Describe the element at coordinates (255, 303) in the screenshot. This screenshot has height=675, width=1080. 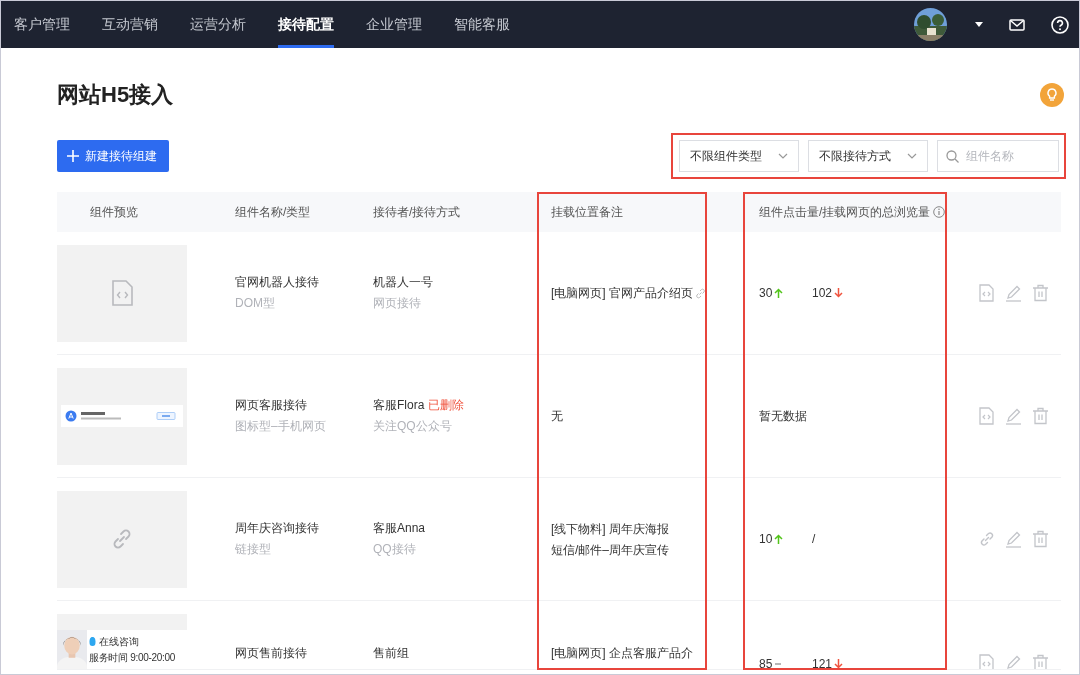
I see `component-type: DOM型` at that location.